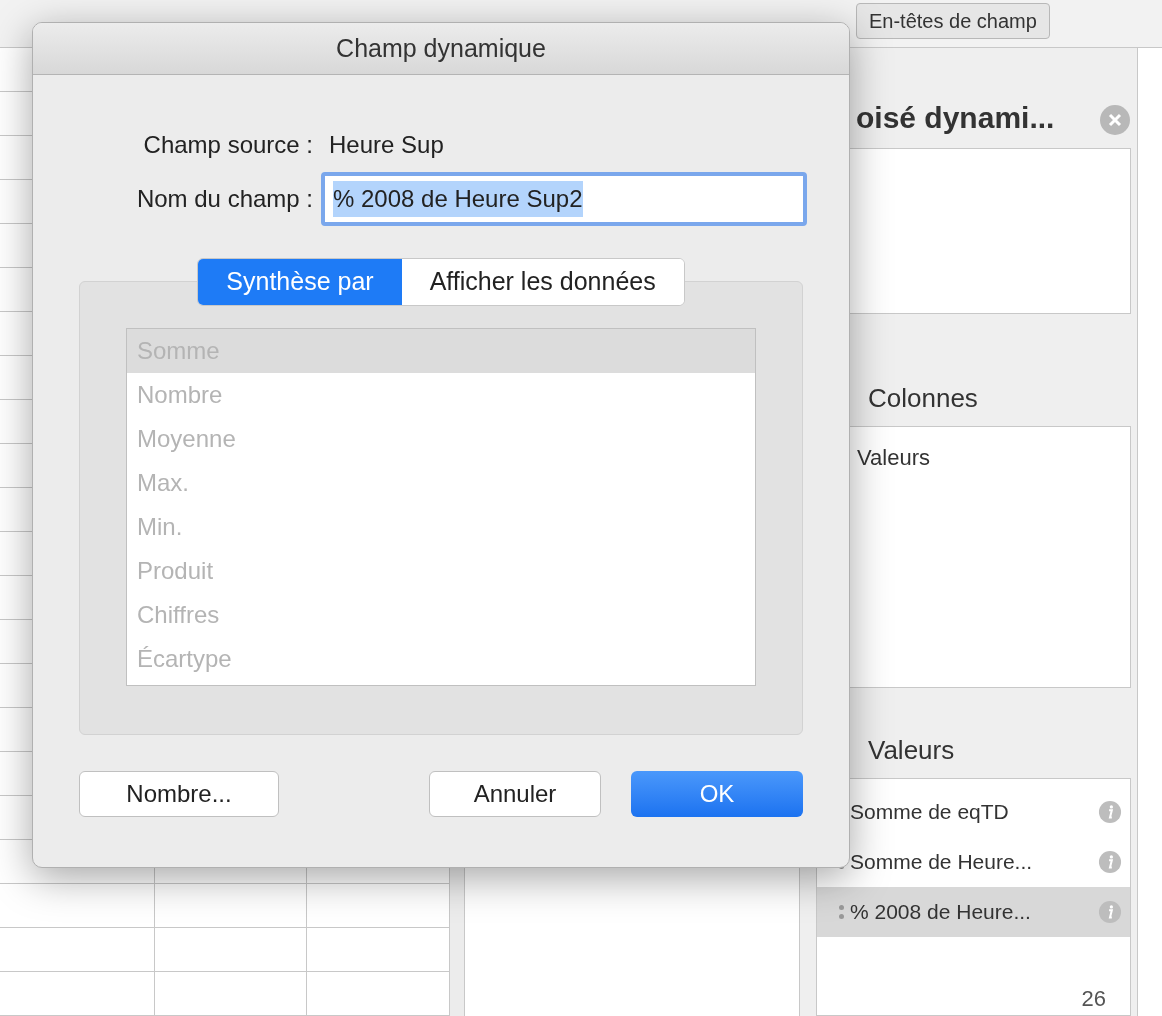 This screenshot has height=1016, width=1162. What do you see at coordinates (300, 282) in the screenshot?
I see `tab: Synthèse par` at bounding box center [300, 282].